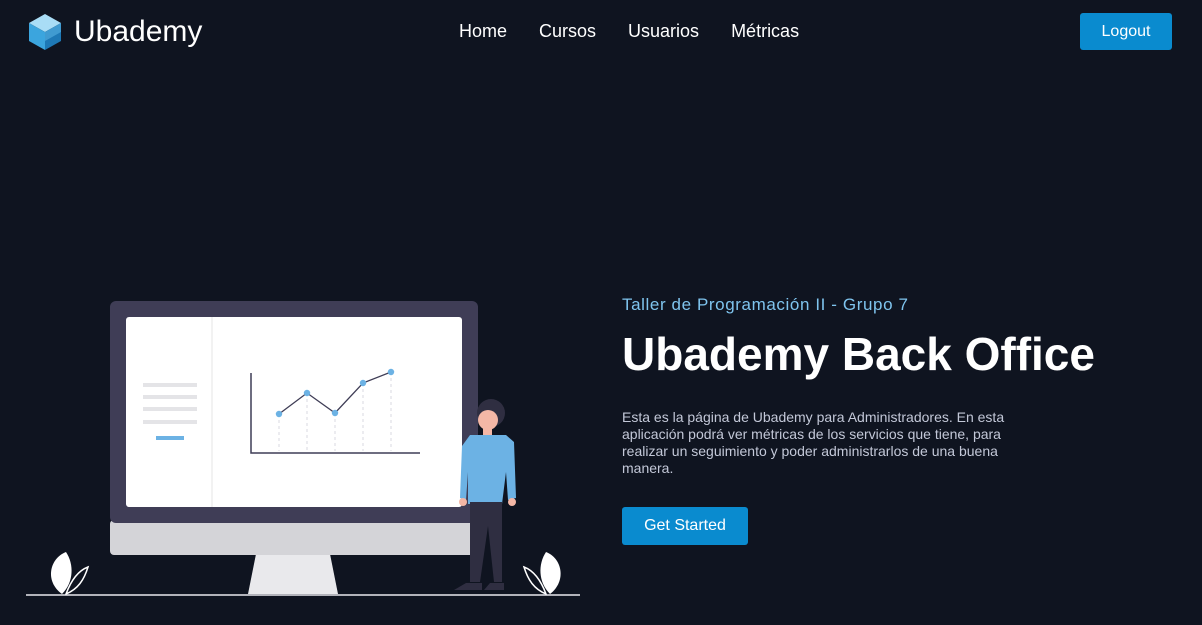 Image resolution: width=1202 pixels, height=625 pixels. Describe the element at coordinates (765, 31) in the screenshot. I see `nav-metricas: Métricas` at that location.